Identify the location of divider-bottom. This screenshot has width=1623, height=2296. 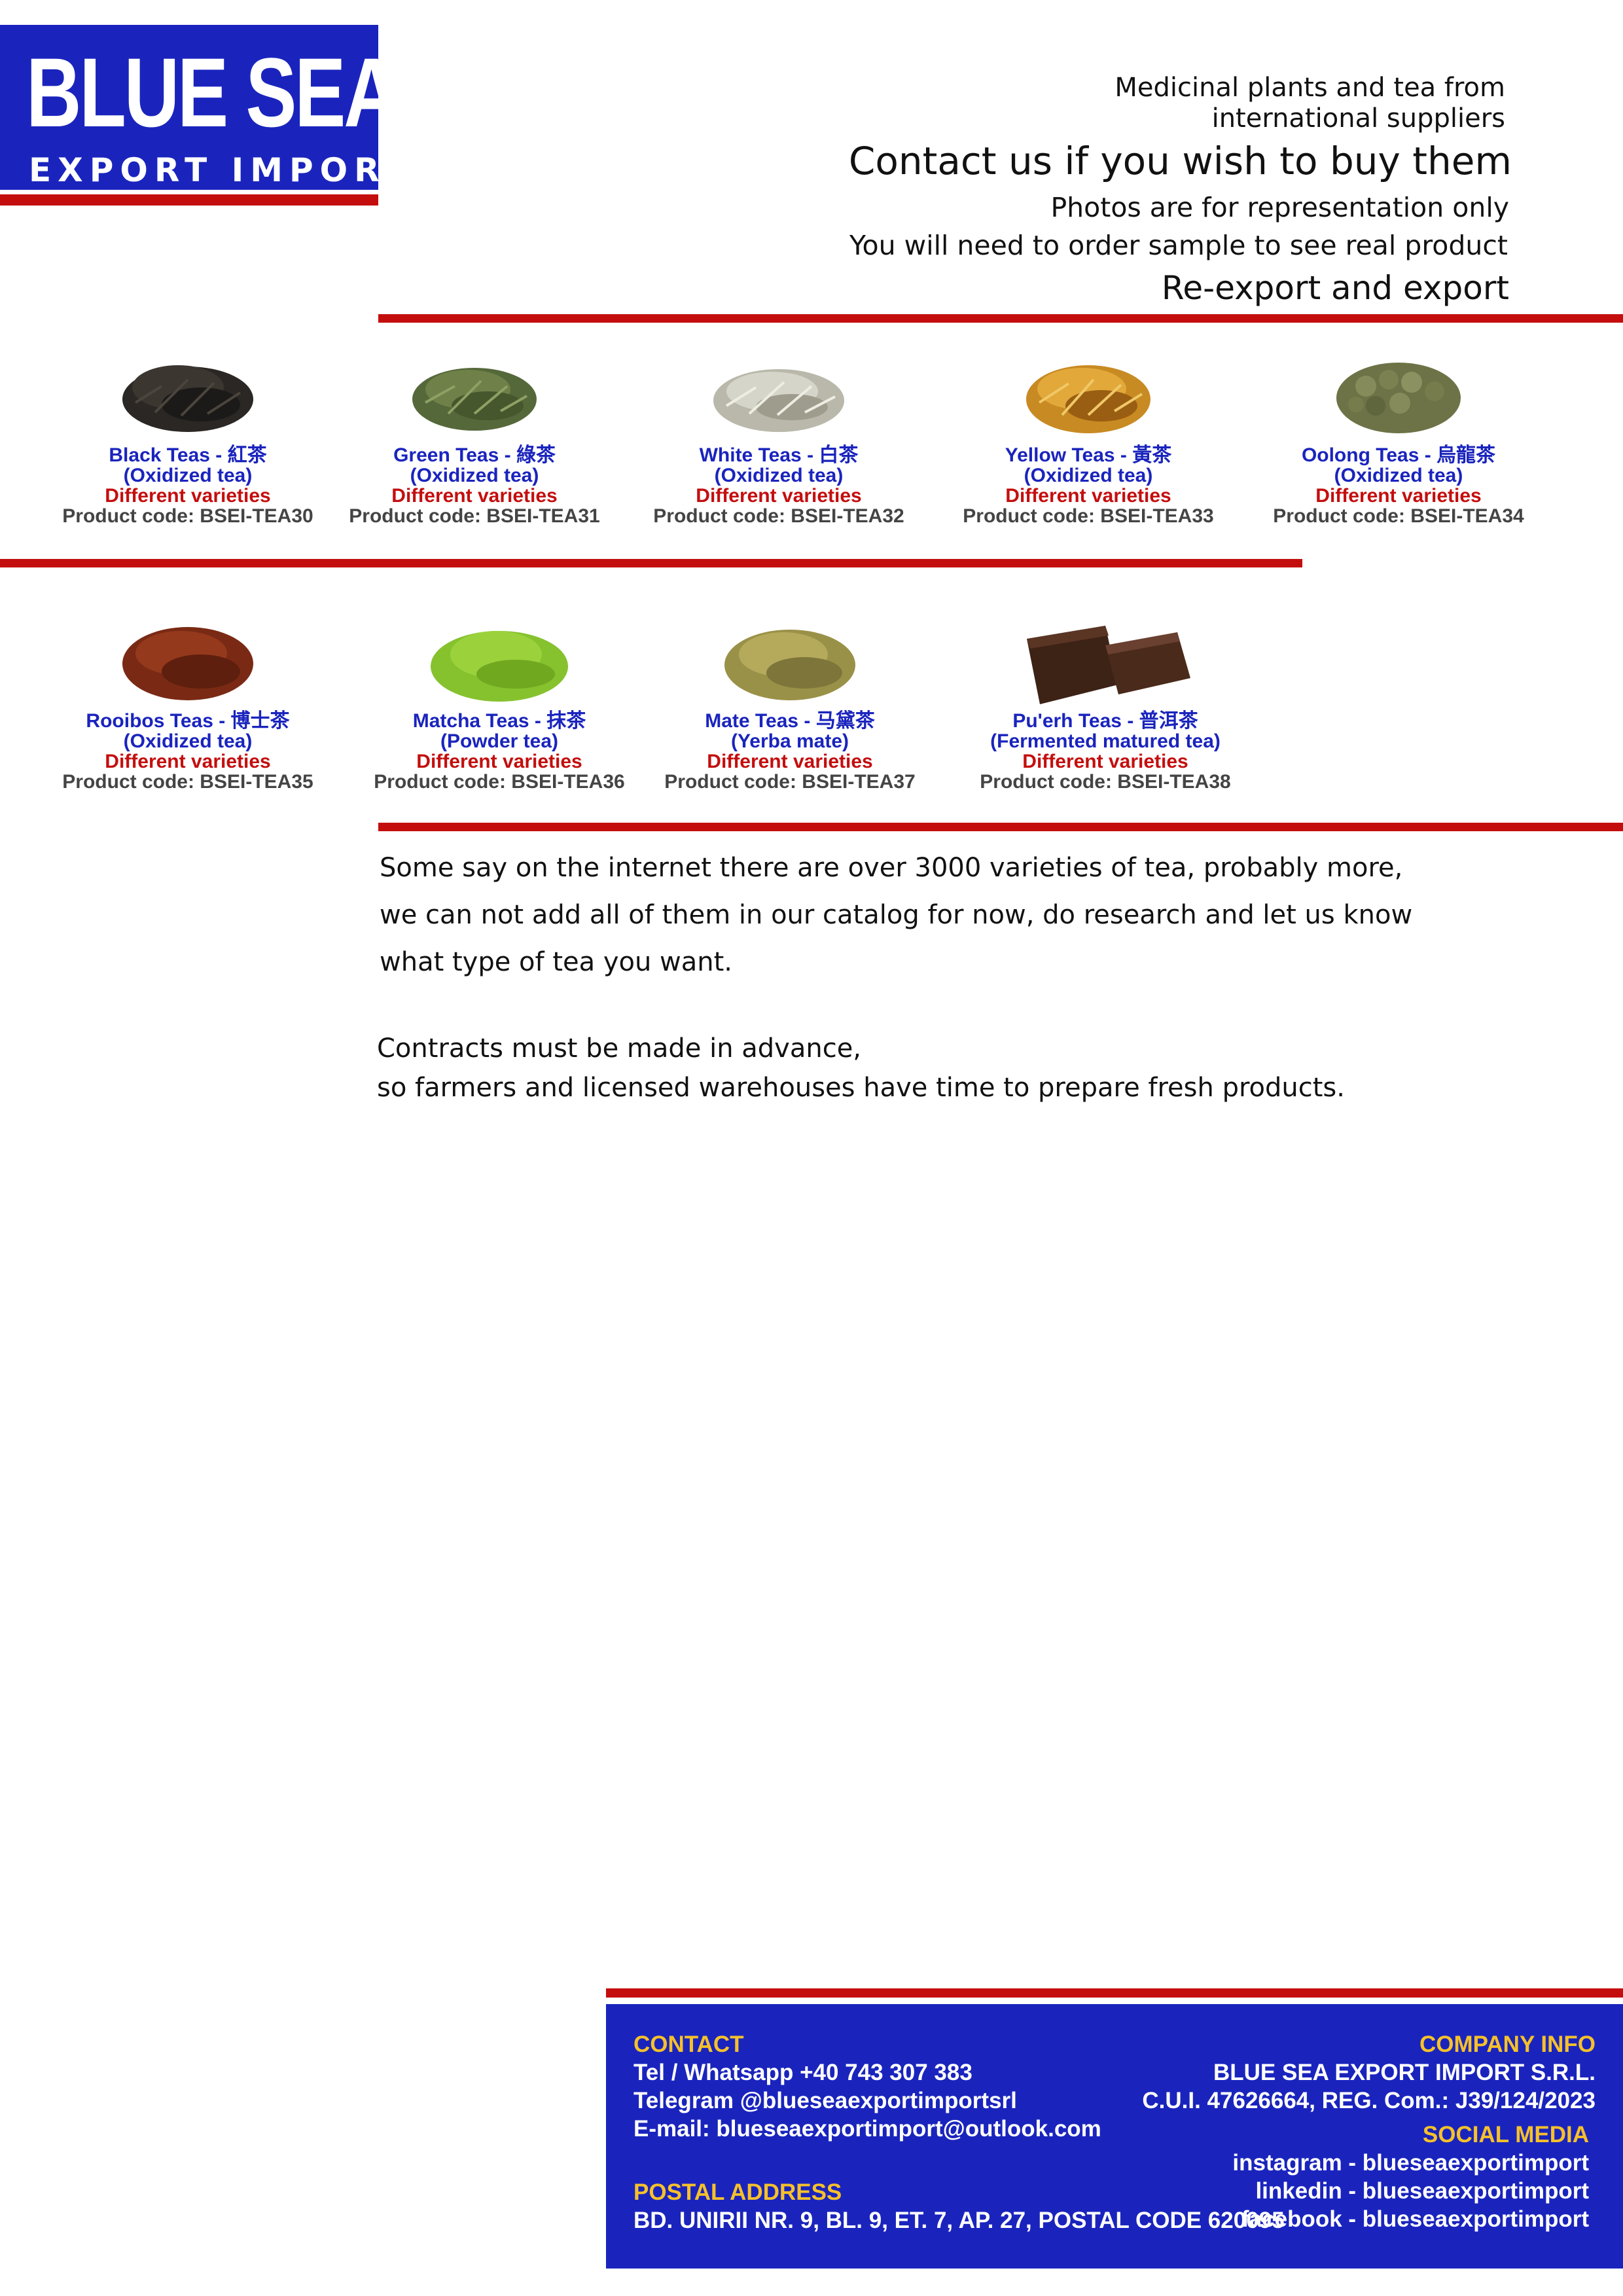
(1001, 827).